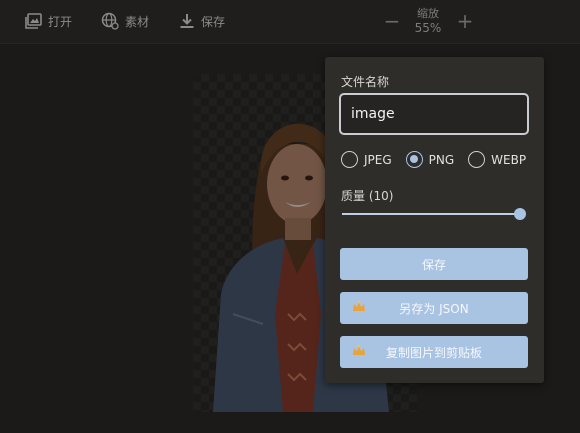 The height and width of the screenshot is (433, 580). What do you see at coordinates (392, 21) in the screenshot?
I see `zoom-out-button: −` at bounding box center [392, 21].